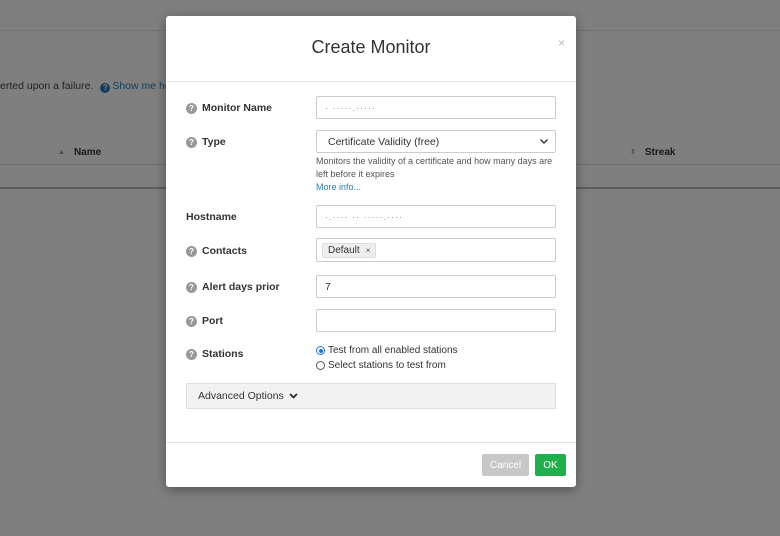 This screenshot has width=780, height=536. Describe the element at coordinates (371, 396) in the screenshot. I see `advanced-options-toggle: Advanced Options` at that location.